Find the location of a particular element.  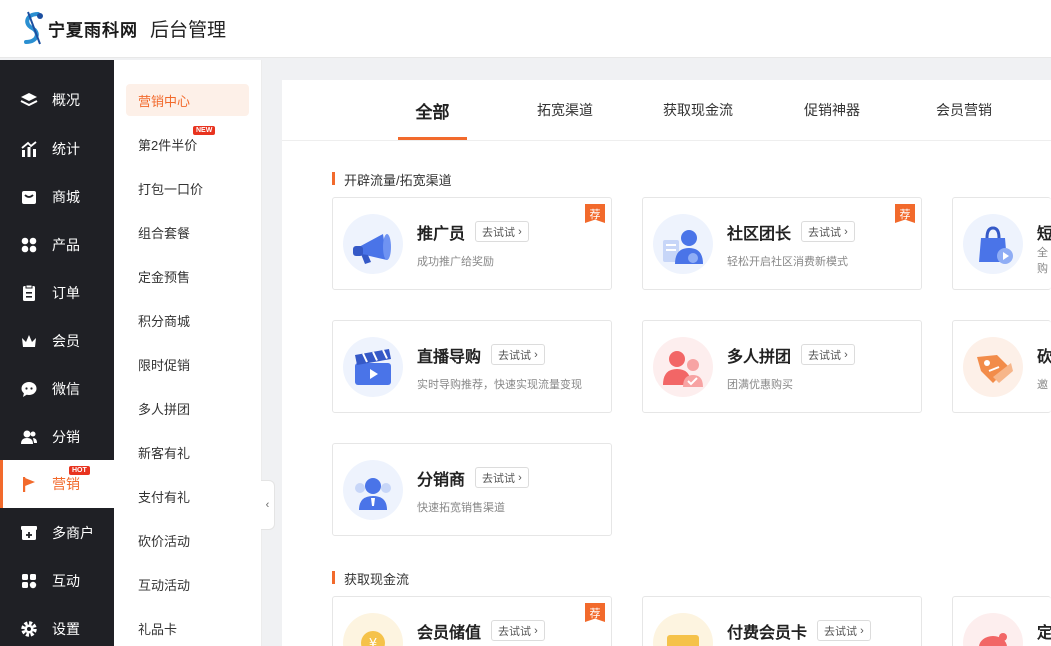

submenu-item-label: 组合套餐 is located at coordinates (164, 233).